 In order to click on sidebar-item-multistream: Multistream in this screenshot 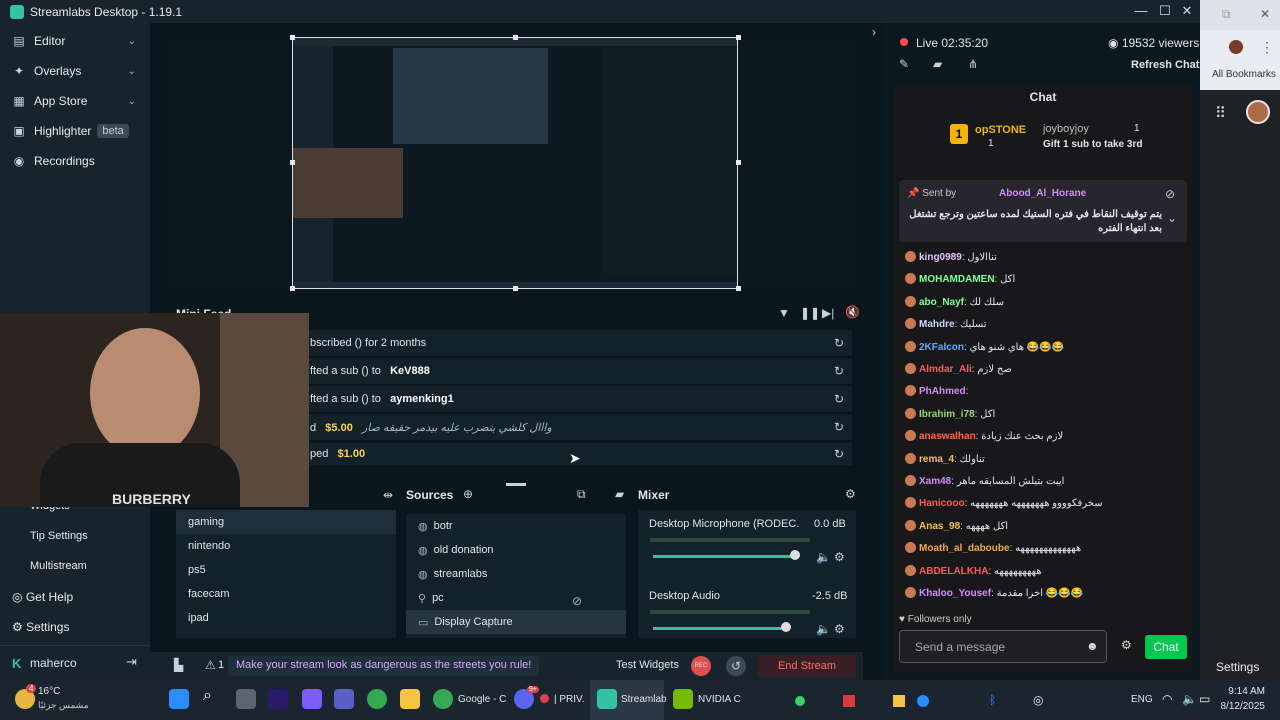, I will do `click(58, 566)`.